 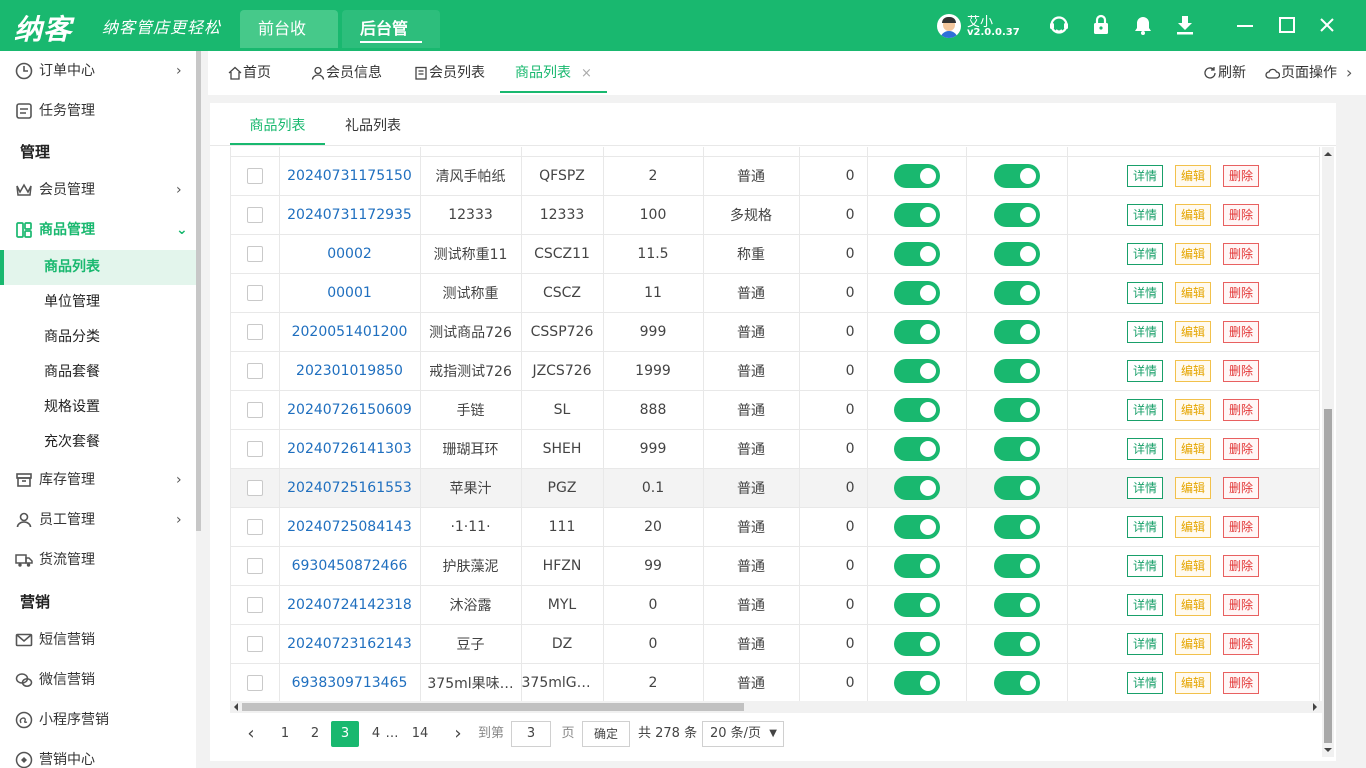 I want to click on table-vertical-scrollbar, so click(x=1328, y=452).